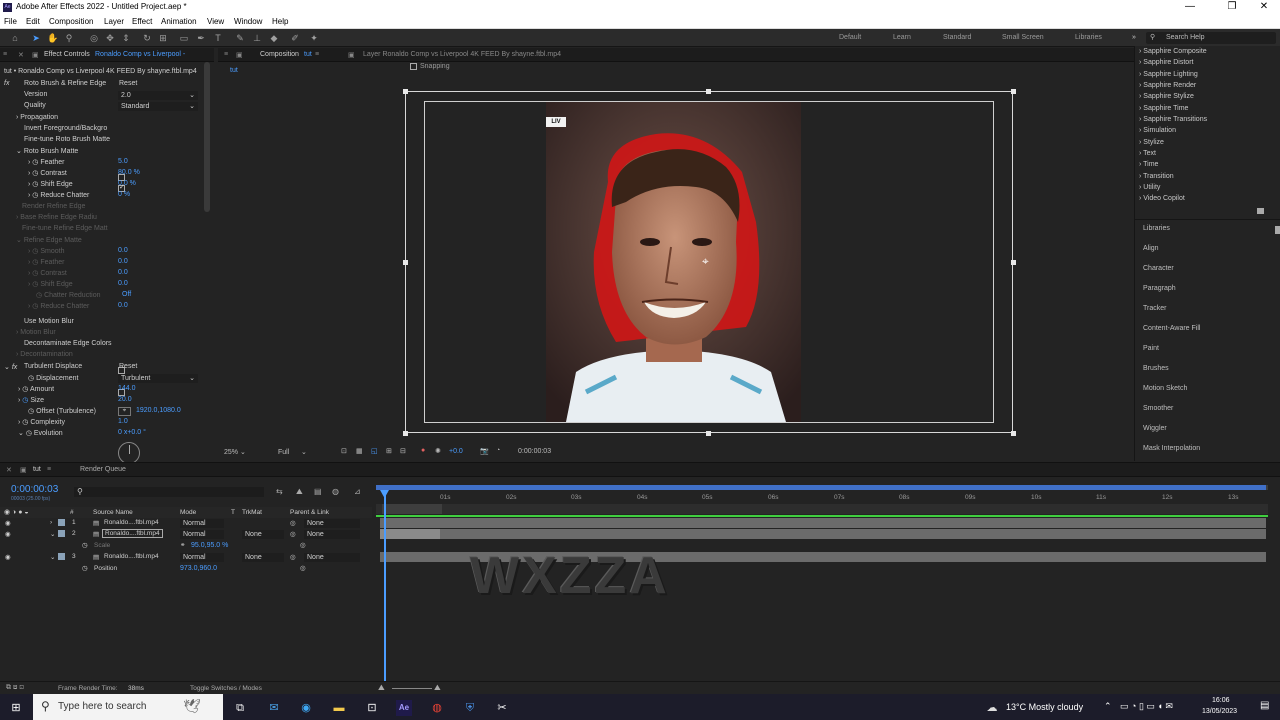 The height and width of the screenshot is (720, 1280). Describe the element at coordinates (1173, 119) in the screenshot. I see `effect-category-item: › Sapphire Transitions` at that location.